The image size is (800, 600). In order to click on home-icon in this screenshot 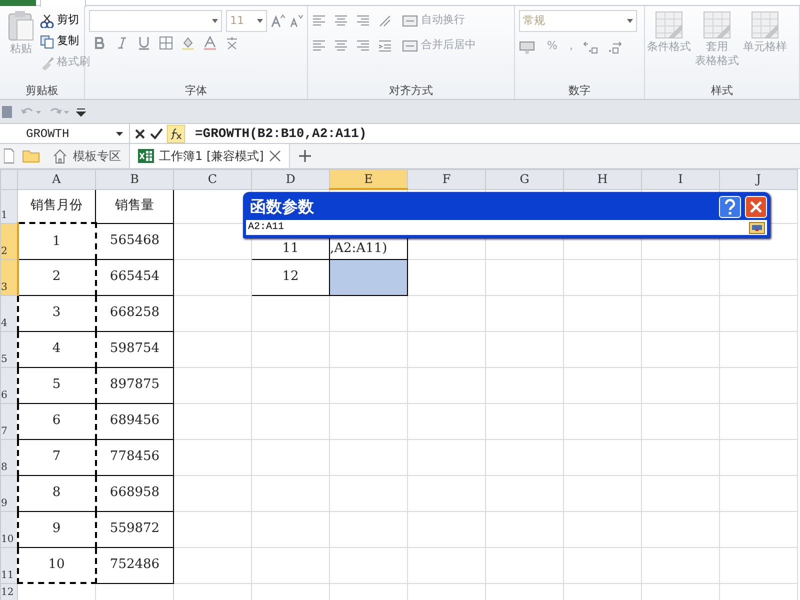, I will do `click(60, 156)`.